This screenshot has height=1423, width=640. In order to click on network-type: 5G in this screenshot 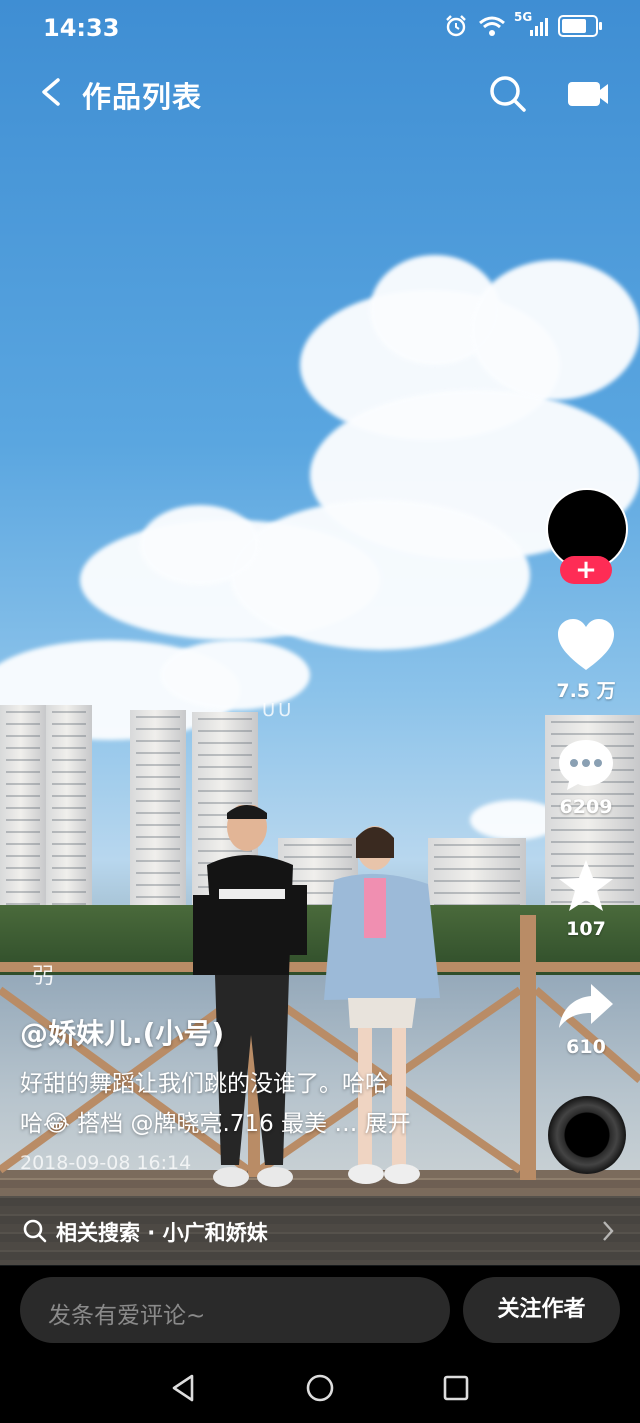, I will do `click(531, 23)`.